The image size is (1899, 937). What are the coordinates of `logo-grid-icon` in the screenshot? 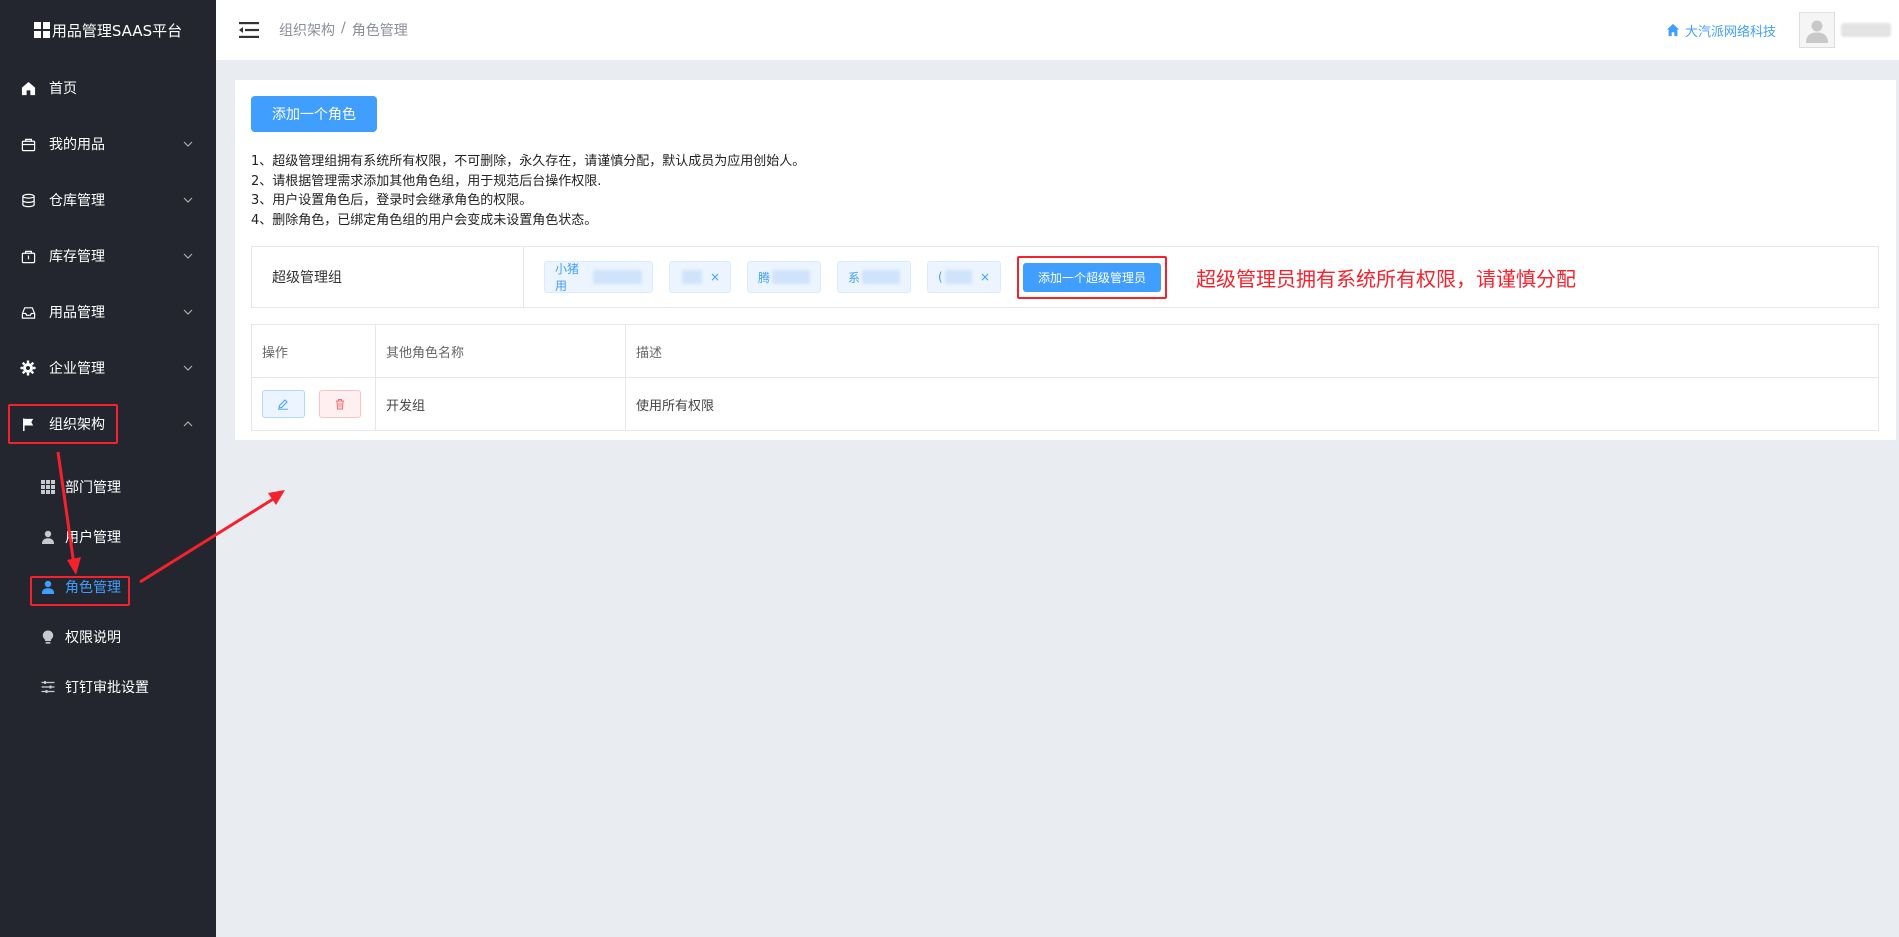 It's located at (41, 30).